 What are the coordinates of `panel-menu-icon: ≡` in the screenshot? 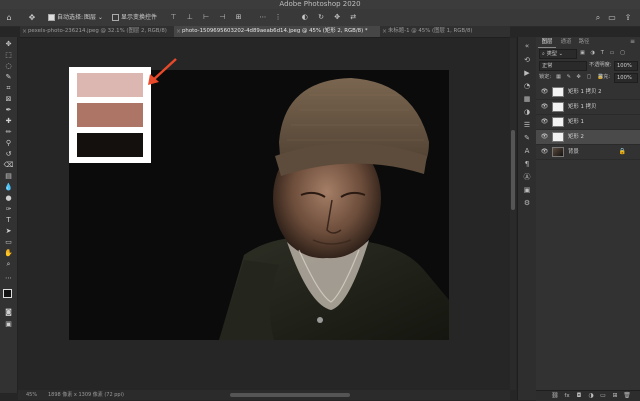 It's located at (632, 42).